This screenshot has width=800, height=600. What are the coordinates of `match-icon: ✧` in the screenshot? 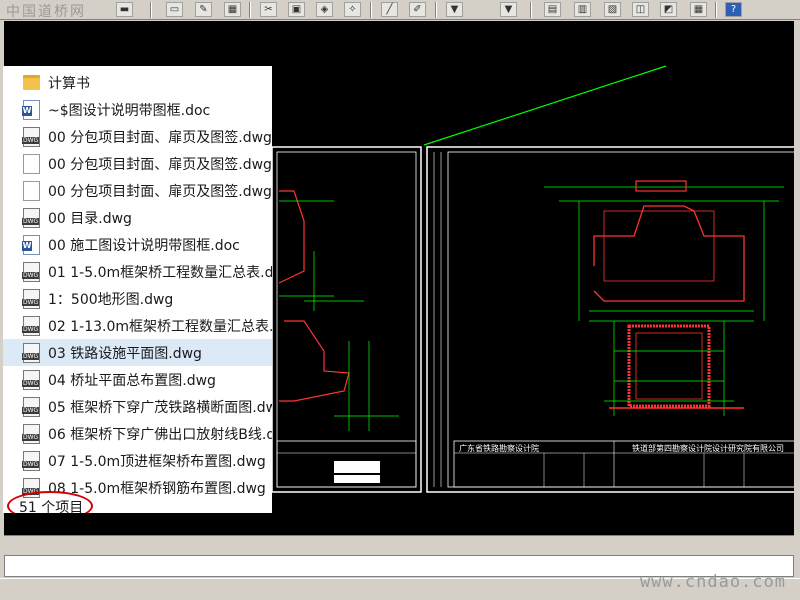 It's located at (352, 9).